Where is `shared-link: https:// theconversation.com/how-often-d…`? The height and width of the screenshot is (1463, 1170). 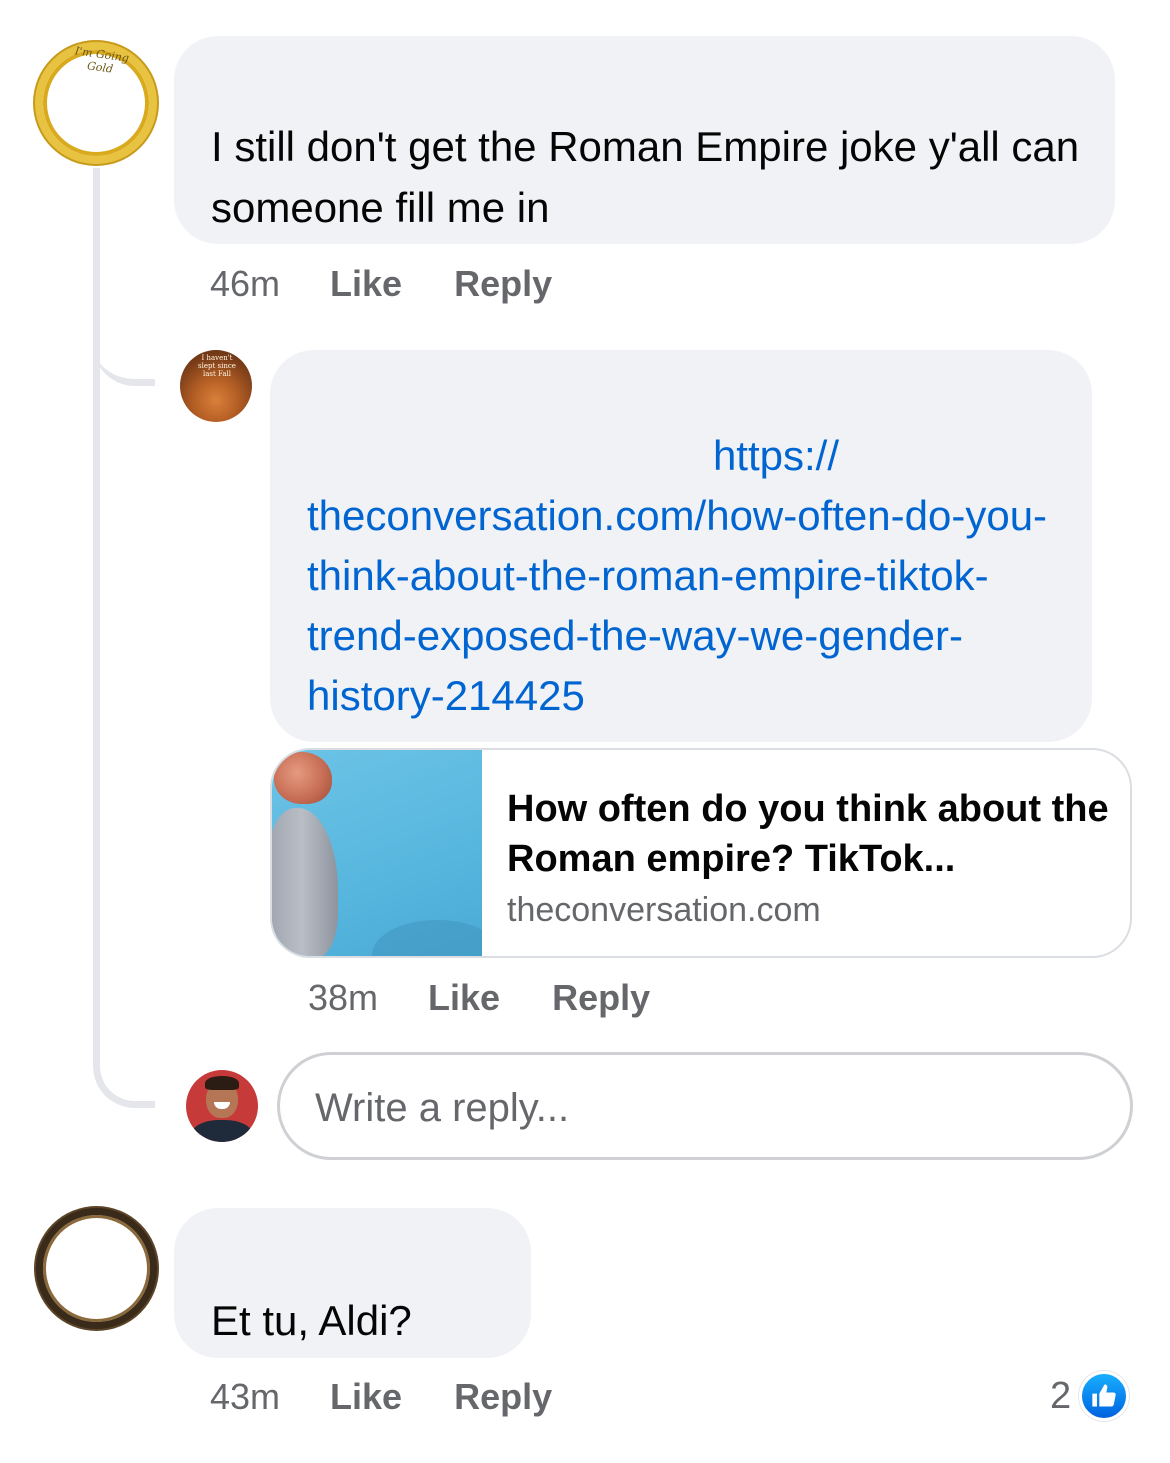
shared-link: https:// theconversation.com/how-often-d… is located at coordinates (687, 576).